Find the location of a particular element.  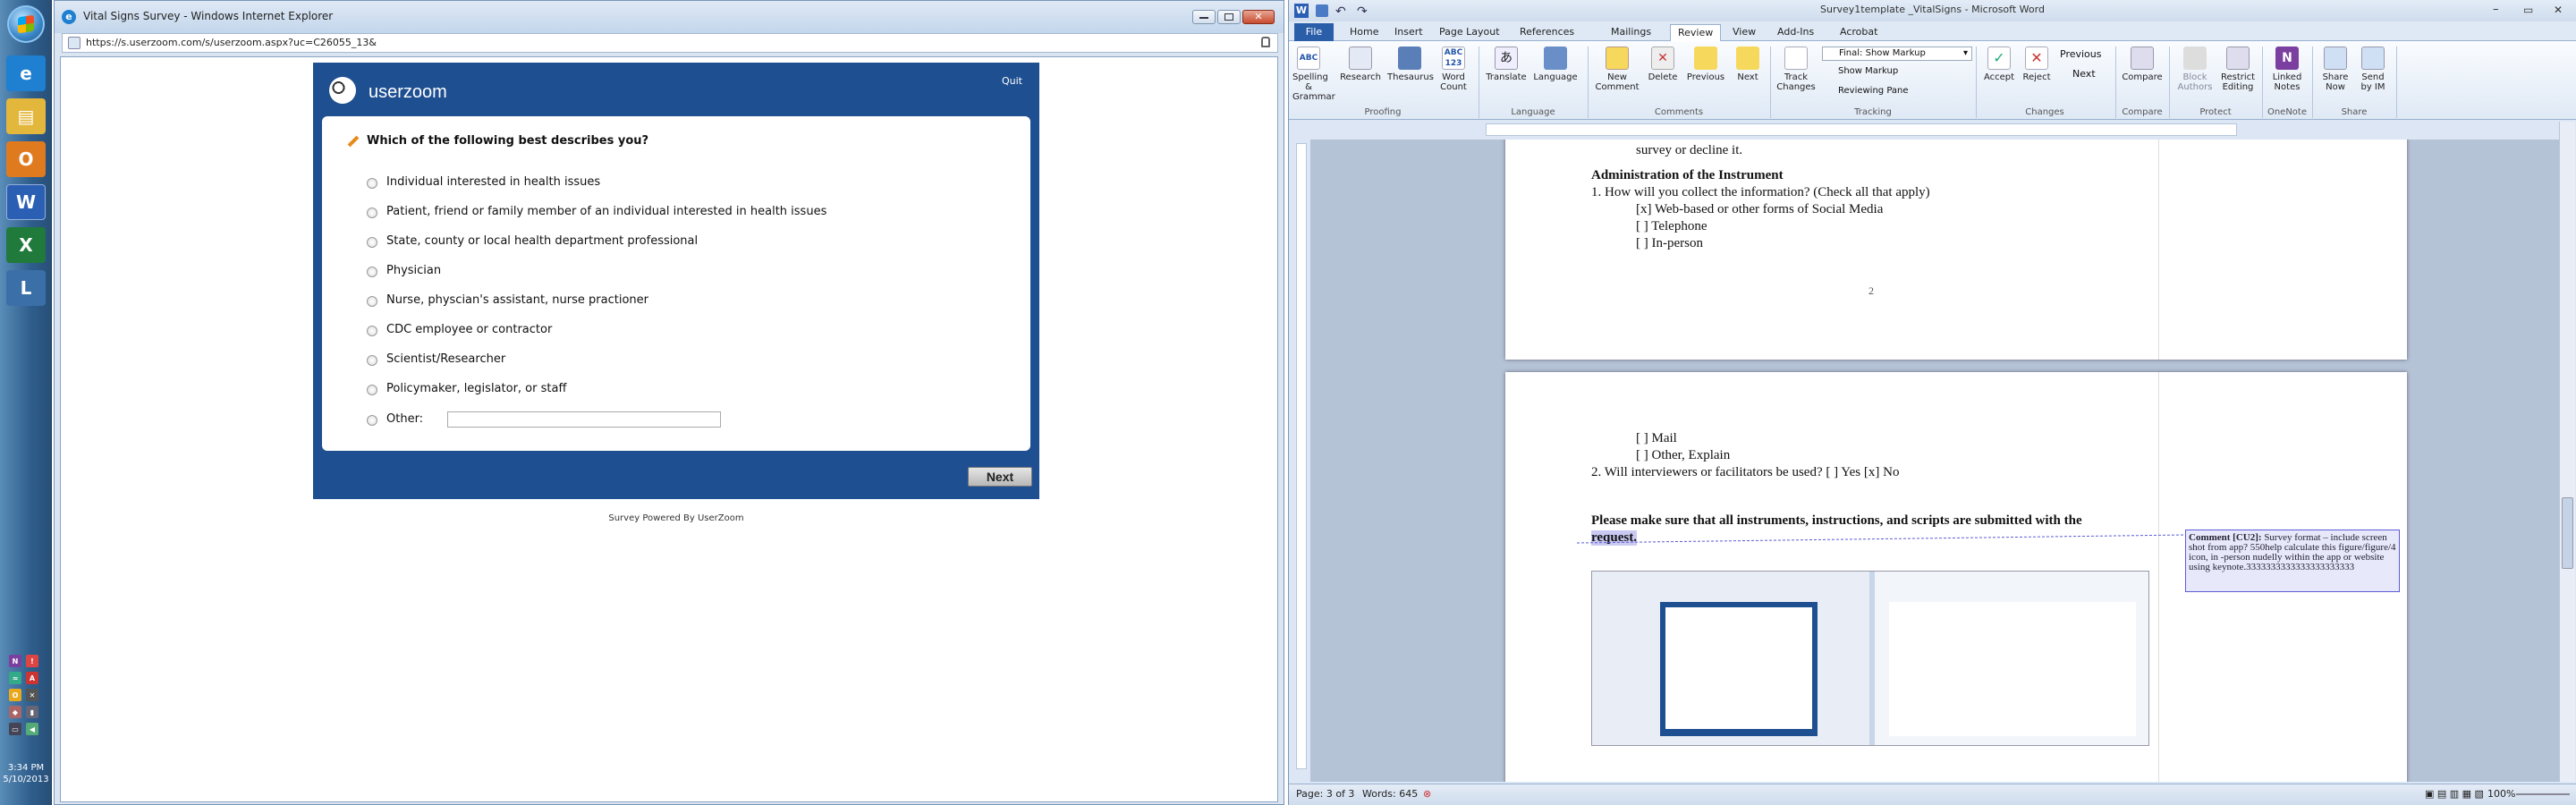

security-tray-icon: ✕ is located at coordinates (32, 695).